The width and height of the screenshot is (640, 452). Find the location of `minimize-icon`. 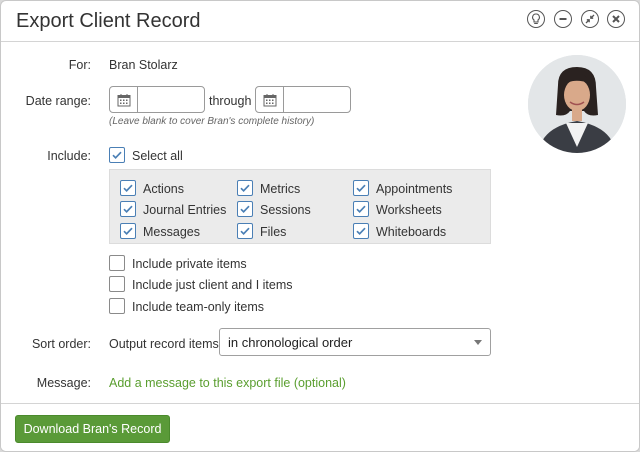

minimize-icon is located at coordinates (563, 19).